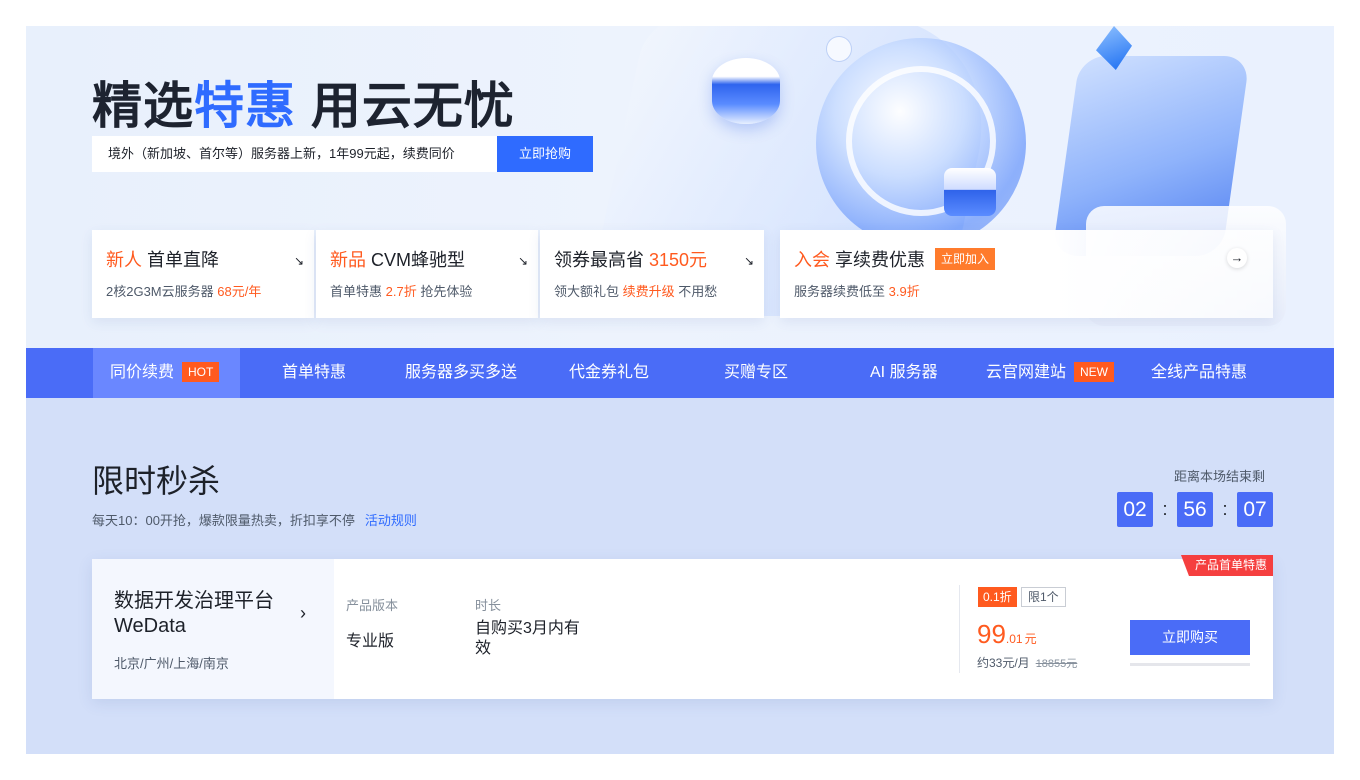 Image resolution: width=1360 pixels, height=780 pixels. Describe the element at coordinates (391, 520) in the screenshot. I see `rules-link: 活动规则` at that location.